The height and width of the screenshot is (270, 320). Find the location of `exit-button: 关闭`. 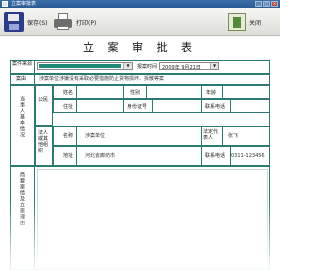

exit-button: 关闭 is located at coordinates (244, 22).